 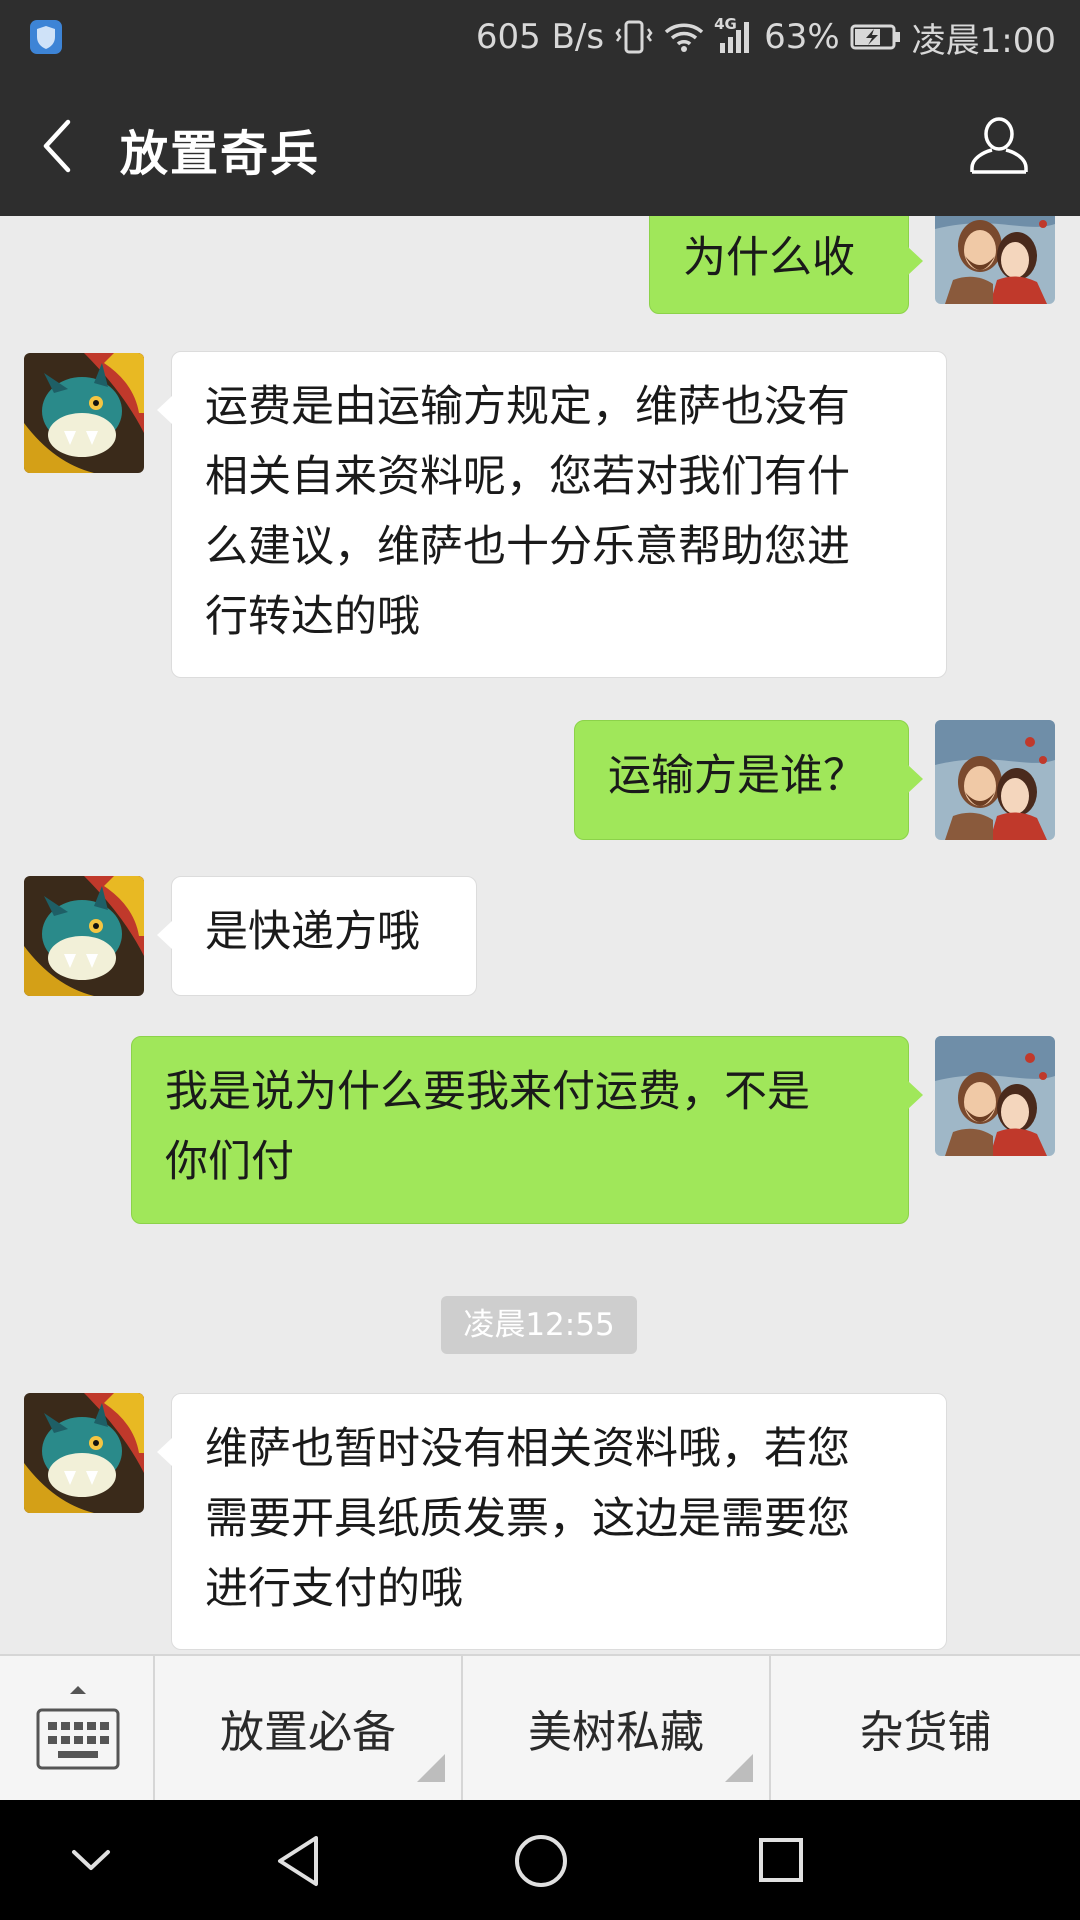 I want to click on battery-charging-icon, so click(x=876, y=37).